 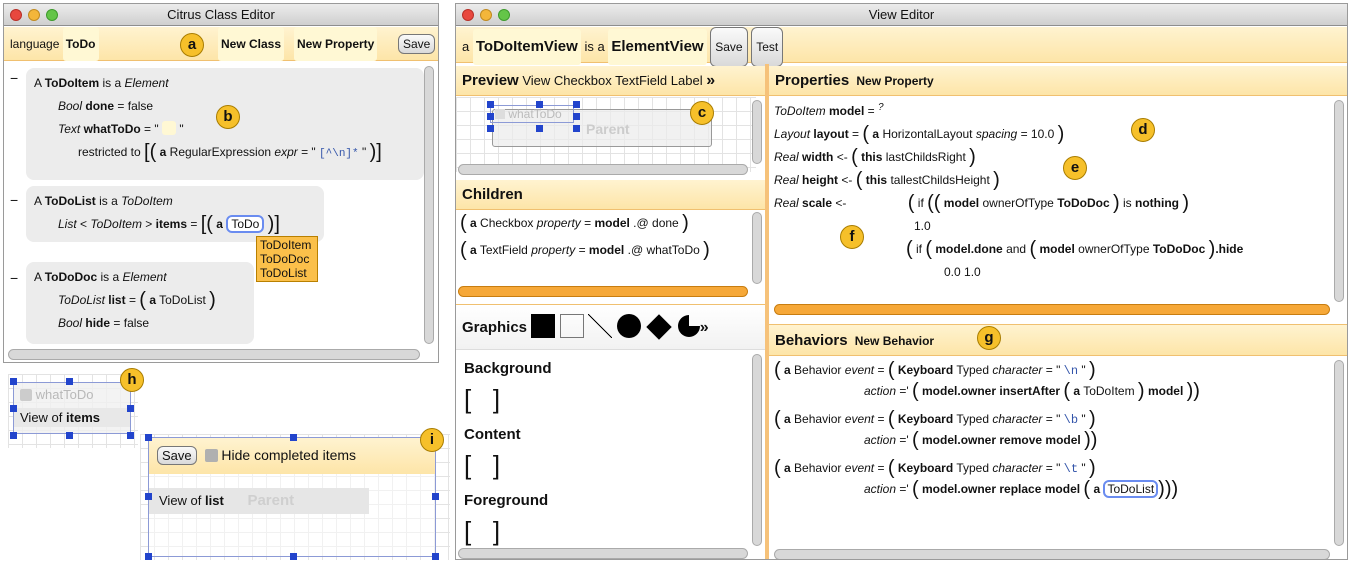 What do you see at coordinates (251, 44) in the screenshot?
I see `new-class-button: New Class` at bounding box center [251, 44].